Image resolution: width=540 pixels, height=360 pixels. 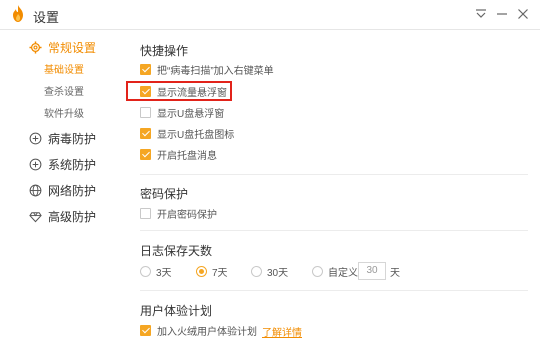 I want to click on minimize-icon, so click(x=502, y=14).